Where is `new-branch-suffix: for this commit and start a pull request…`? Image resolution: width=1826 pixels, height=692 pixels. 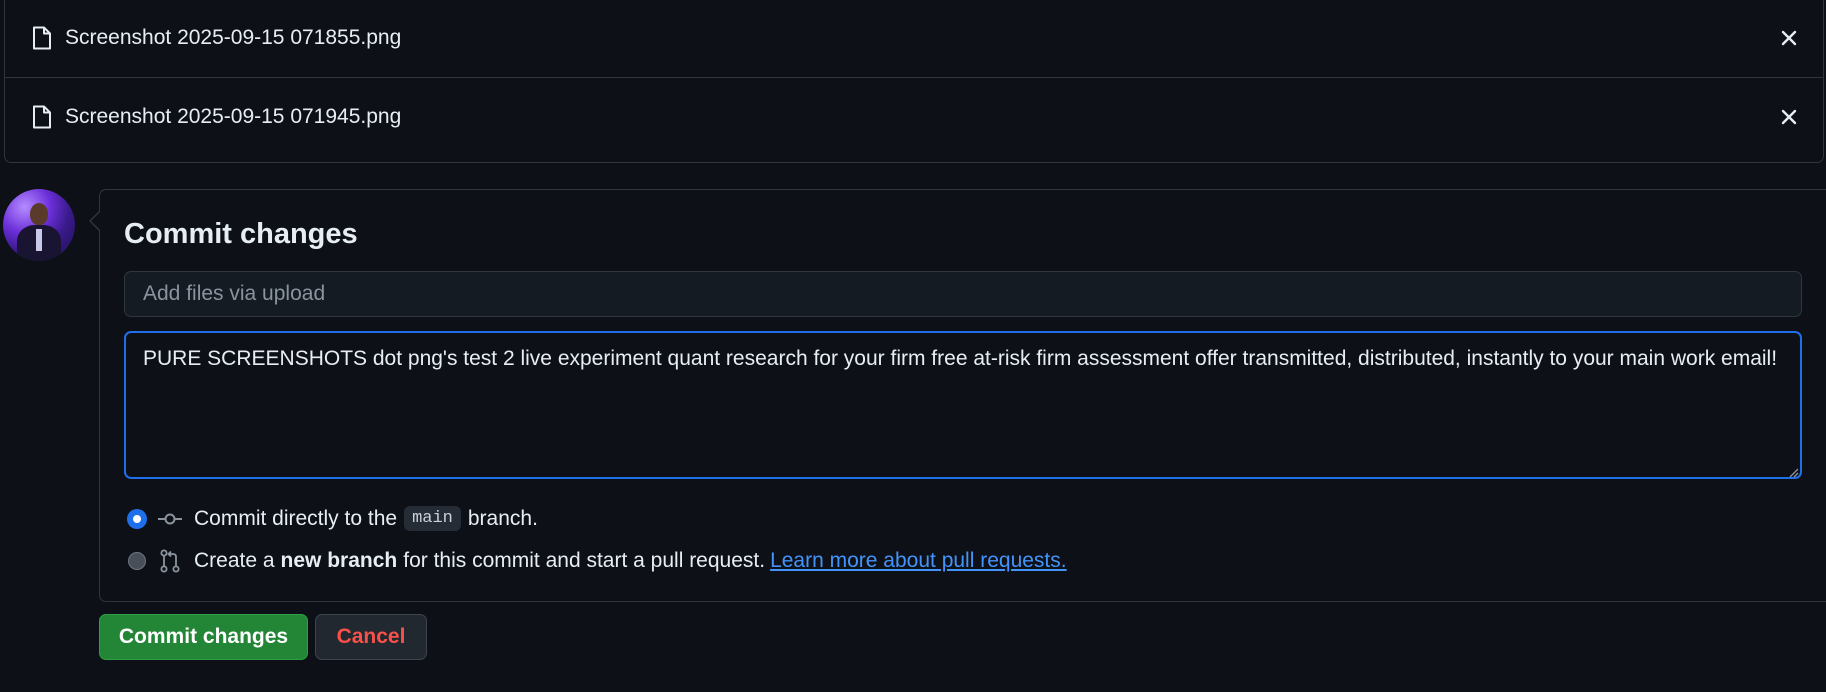
new-branch-suffix: for this commit and start a pull request… is located at coordinates (584, 560).